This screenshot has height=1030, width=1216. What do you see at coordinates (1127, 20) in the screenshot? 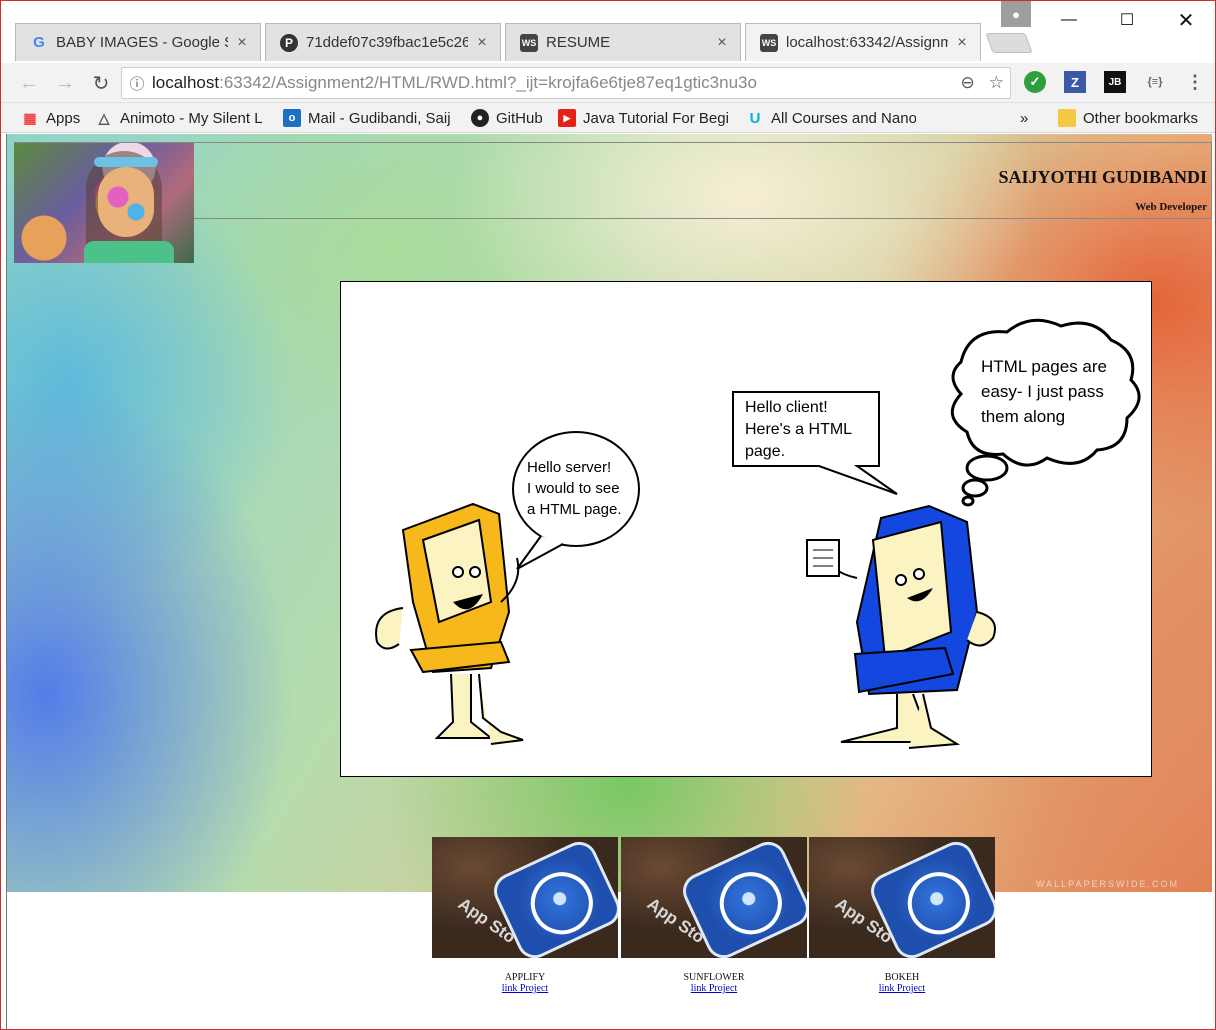
I see `maximize-button: ☐` at bounding box center [1127, 20].